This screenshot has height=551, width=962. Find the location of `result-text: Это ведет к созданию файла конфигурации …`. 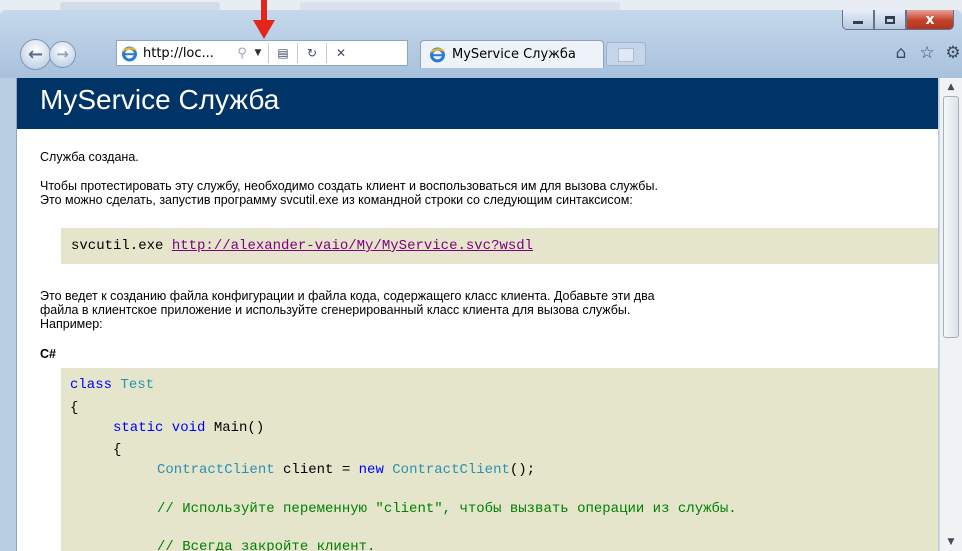

result-text: Это ведет к созданию файла конфигурации … is located at coordinates (489, 310).